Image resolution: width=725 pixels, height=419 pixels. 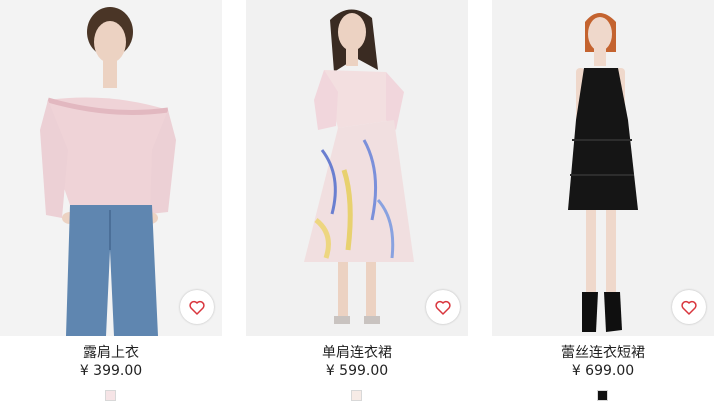 What do you see at coordinates (357, 371) in the screenshot?
I see `product-price: ¥ 599.00` at bounding box center [357, 371].